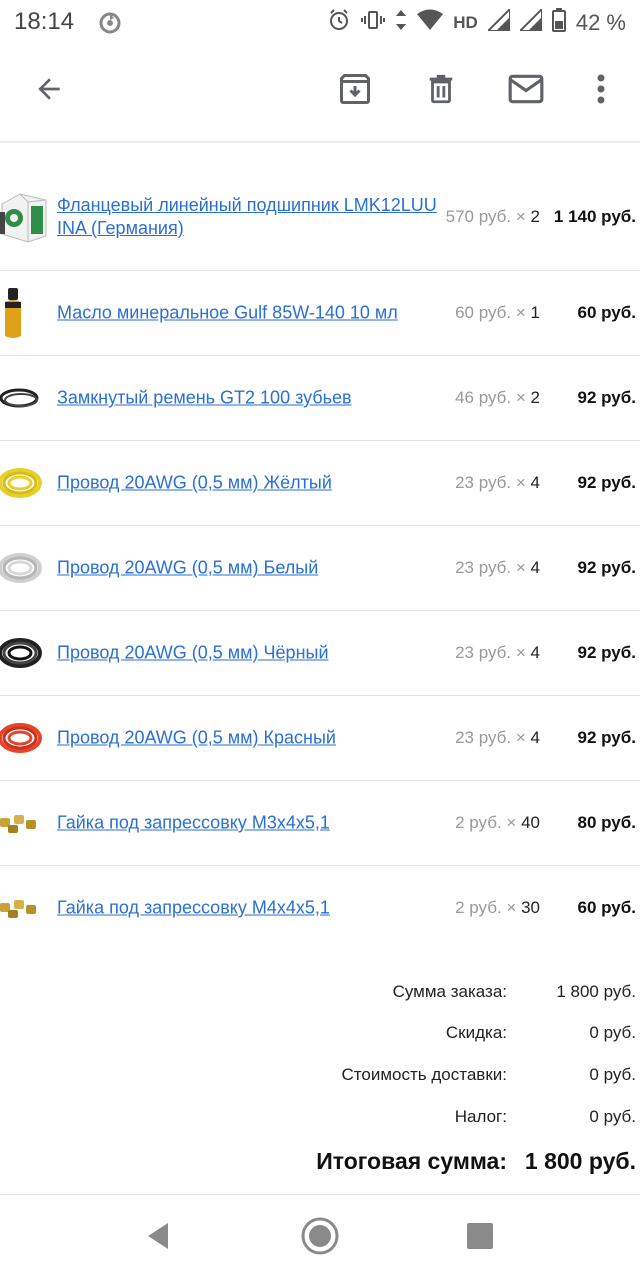 The image size is (640, 1280). I want to click on battery-icon, so click(558, 23).